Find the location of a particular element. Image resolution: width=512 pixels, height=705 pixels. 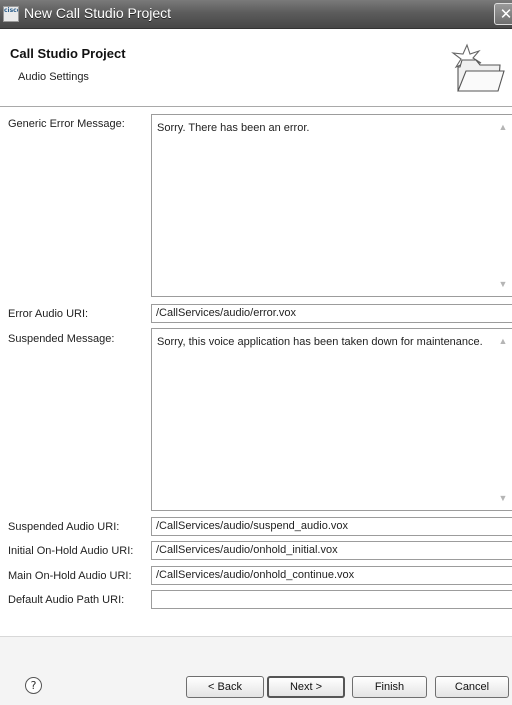

help-icon: ? is located at coordinates (33, 685).